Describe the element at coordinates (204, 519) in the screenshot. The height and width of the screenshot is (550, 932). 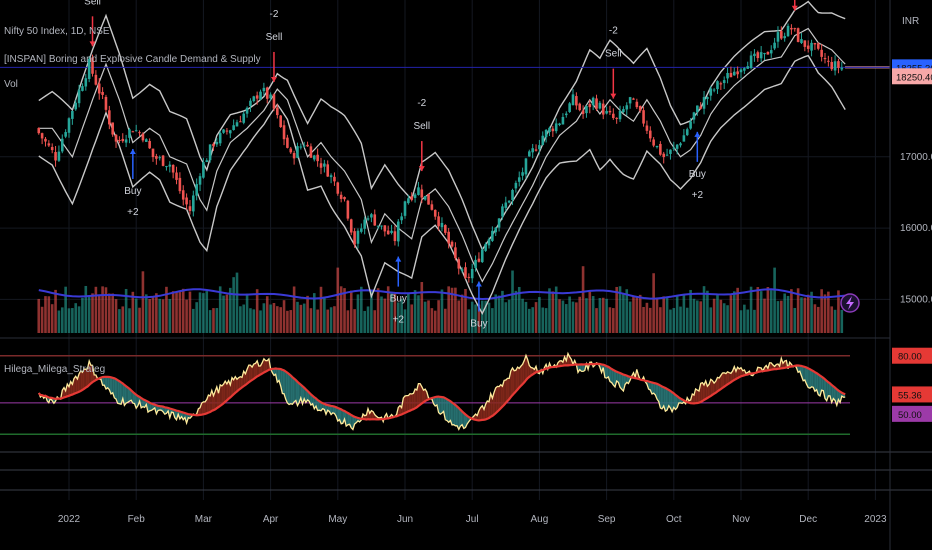
I see `time-tick-2: Mar` at that location.